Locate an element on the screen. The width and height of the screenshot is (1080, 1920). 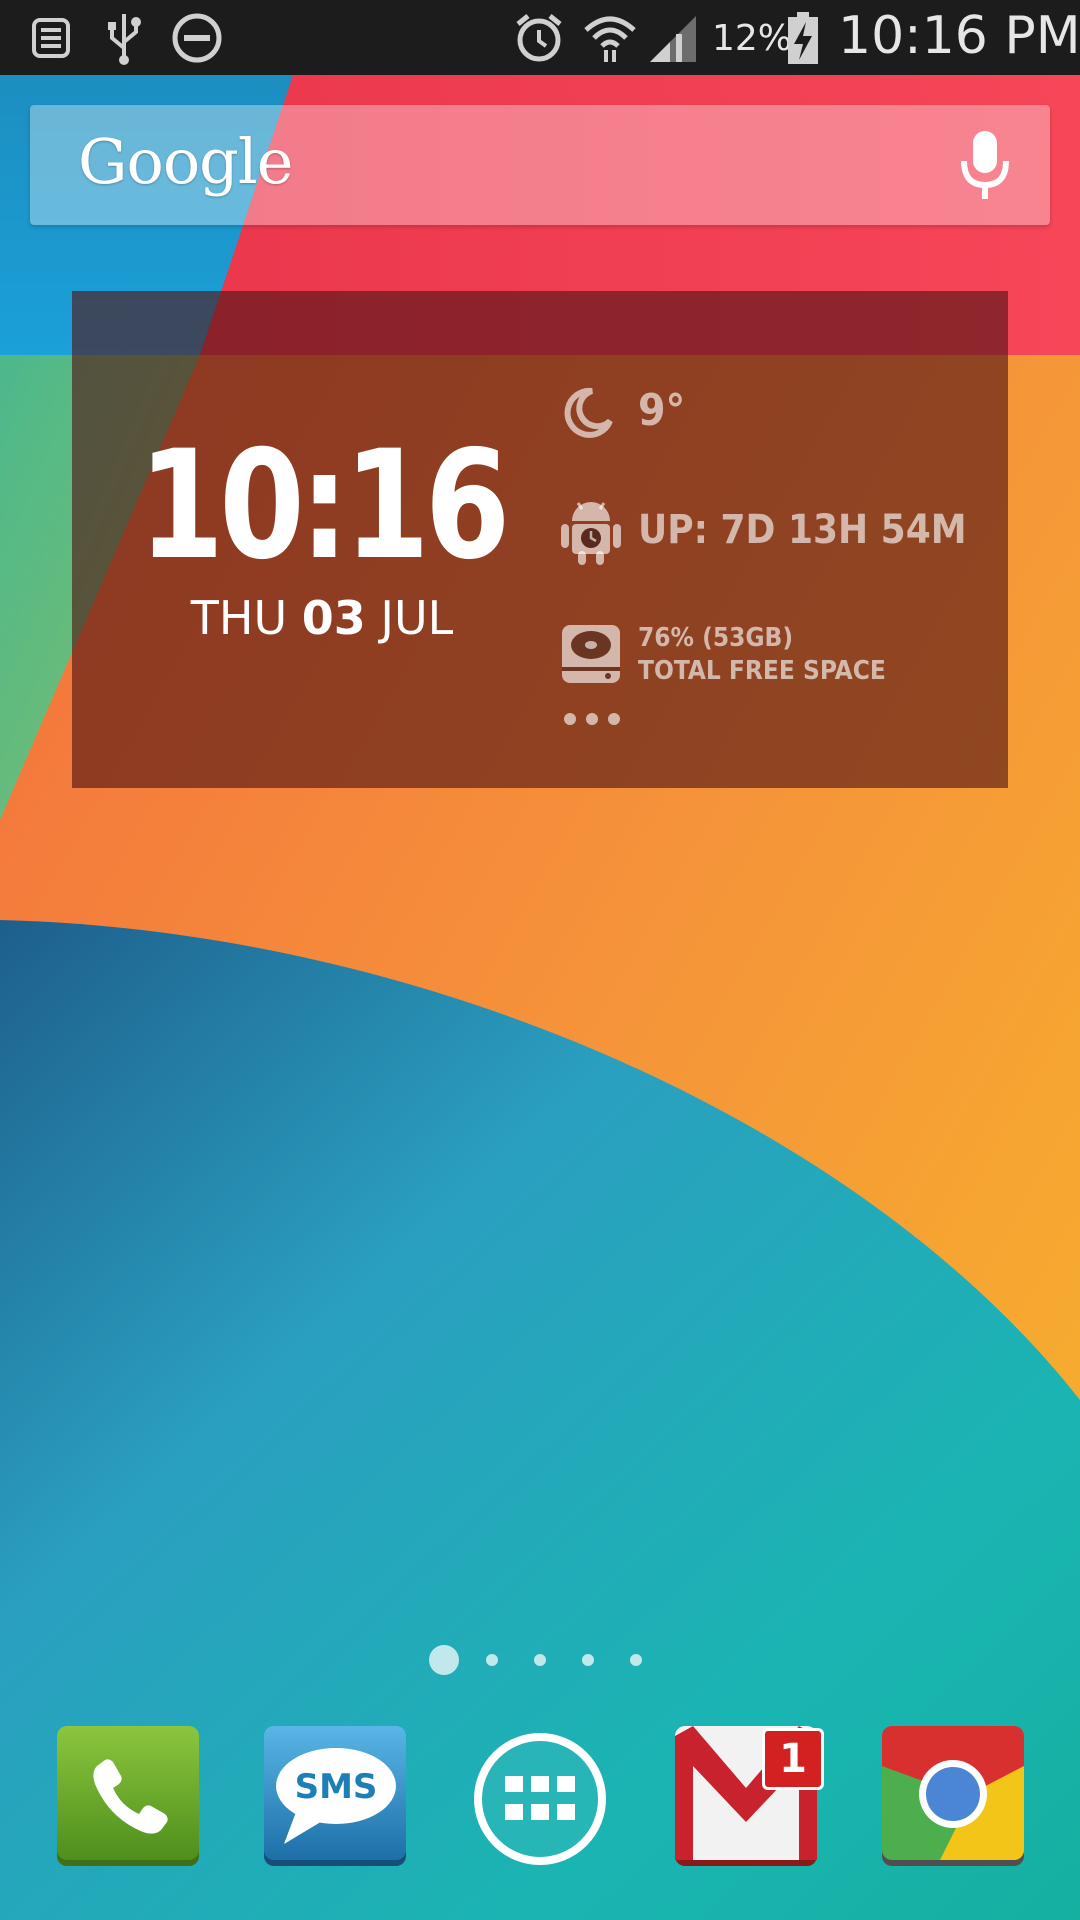
sms-app-icon: SMS is located at coordinates (335, 1799).